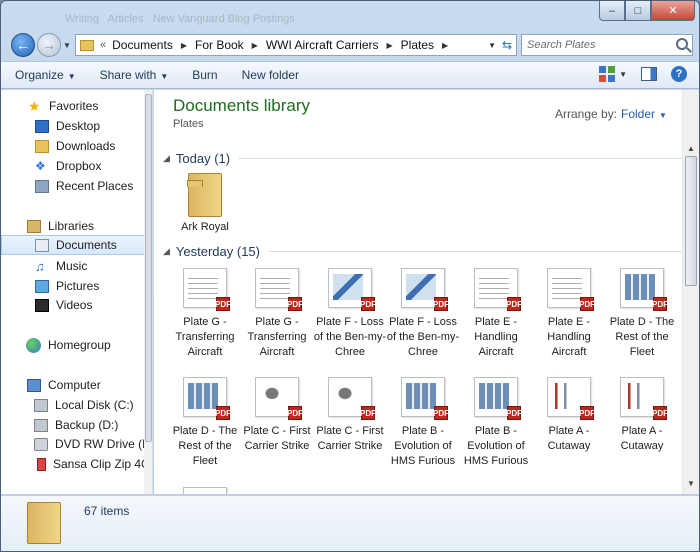 The height and width of the screenshot is (552, 700). I want to click on nav-sansa-clip: Sansa Clip Zip 4G, so click(76, 464).